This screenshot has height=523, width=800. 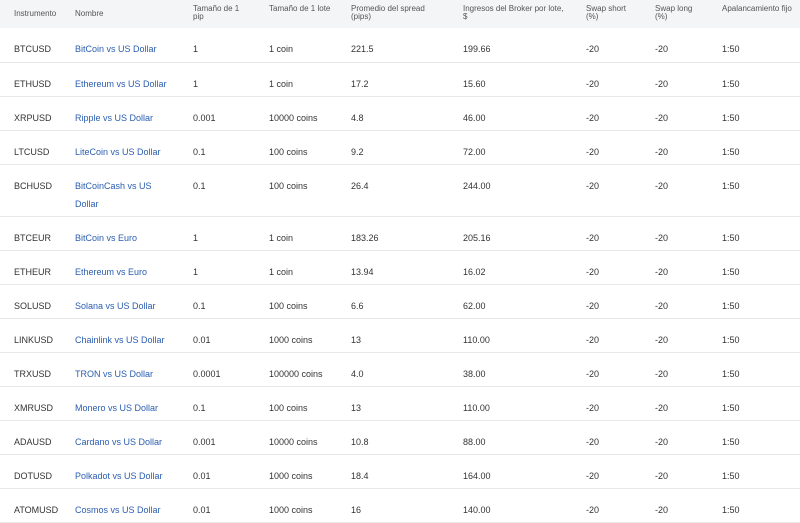 I want to click on cell-broker-income: 88.00, so click(x=510, y=437).